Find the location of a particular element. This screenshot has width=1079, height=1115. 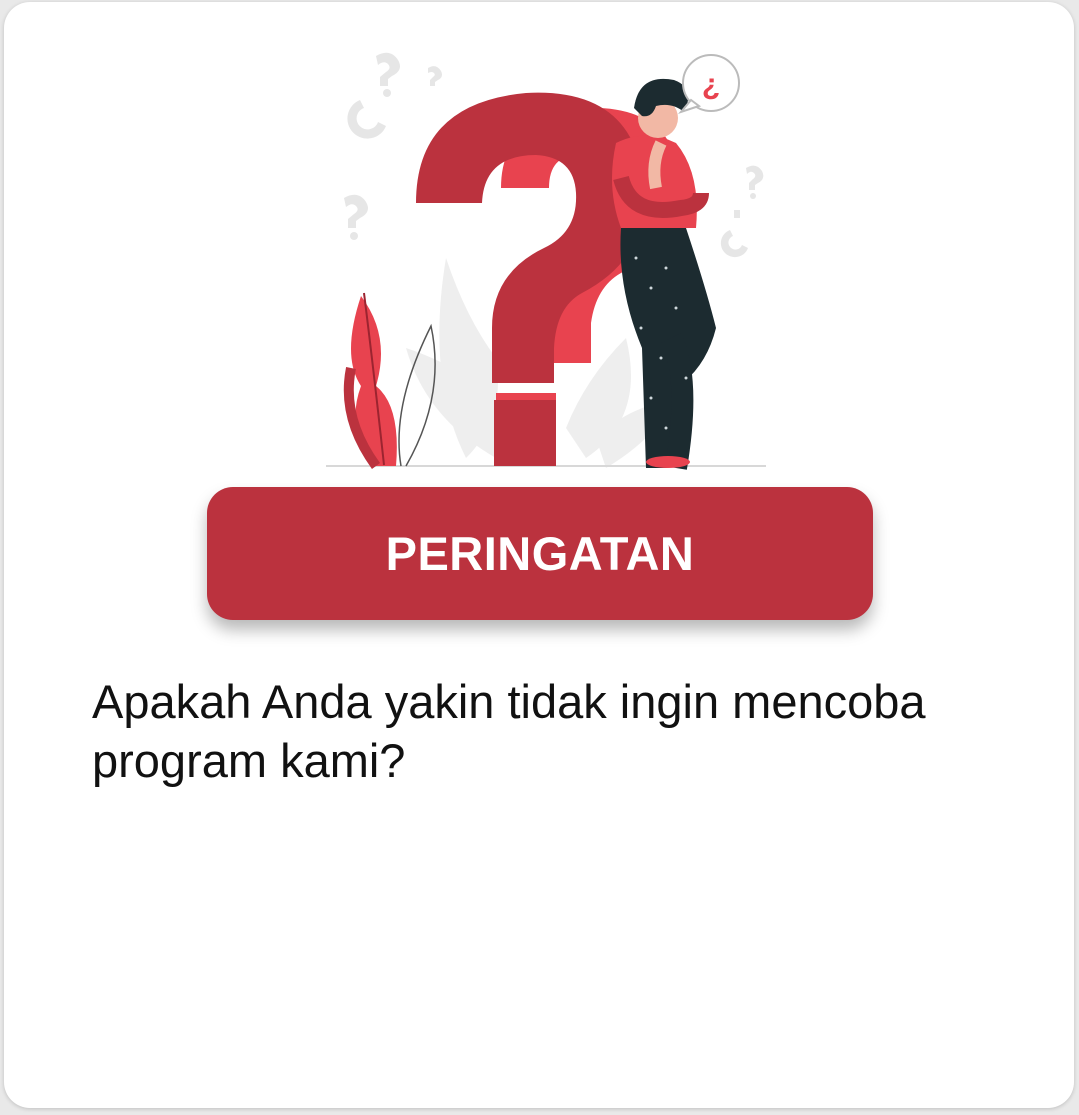

warning-title-banner: PERINGATAN is located at coordinates (540, 553).